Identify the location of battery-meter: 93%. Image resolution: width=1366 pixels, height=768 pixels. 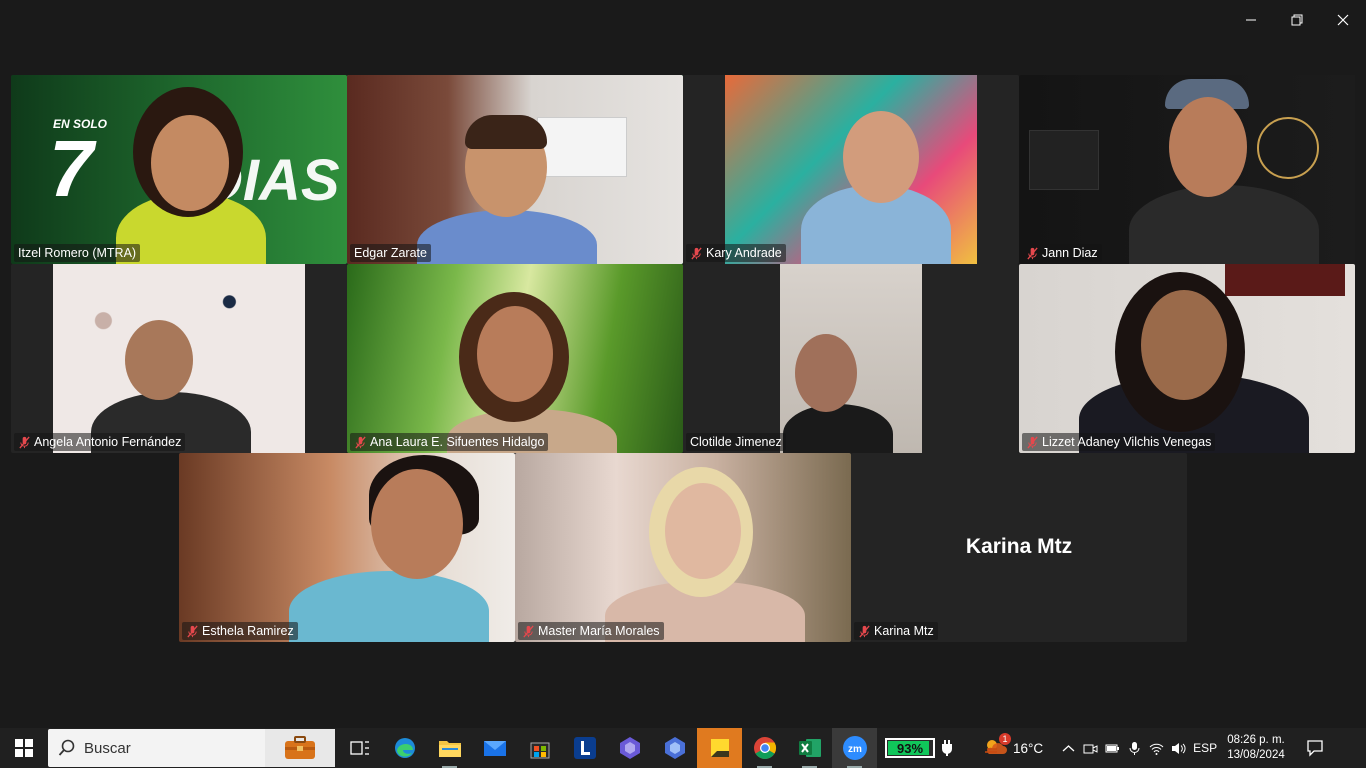
(910, 748).